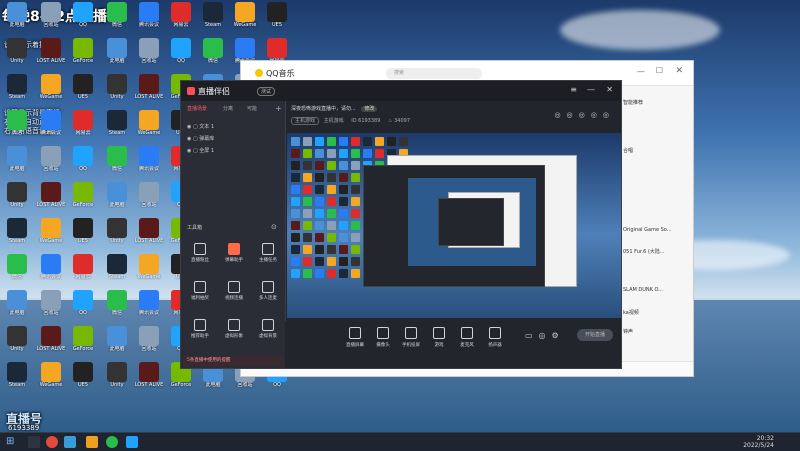 The height and width of the screenshot is (451, 800). Describe the element at coordinates (197, 108) in the screenshot. I see `tab-scene: 直播场景` at that location.